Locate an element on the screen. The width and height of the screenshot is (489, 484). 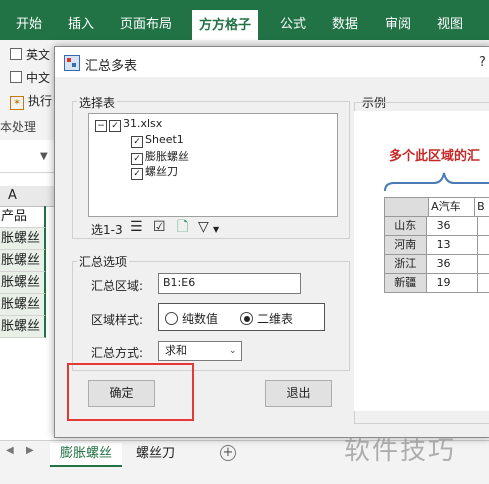
check-all-icon: ☑ is located at coordinates (159, 227).